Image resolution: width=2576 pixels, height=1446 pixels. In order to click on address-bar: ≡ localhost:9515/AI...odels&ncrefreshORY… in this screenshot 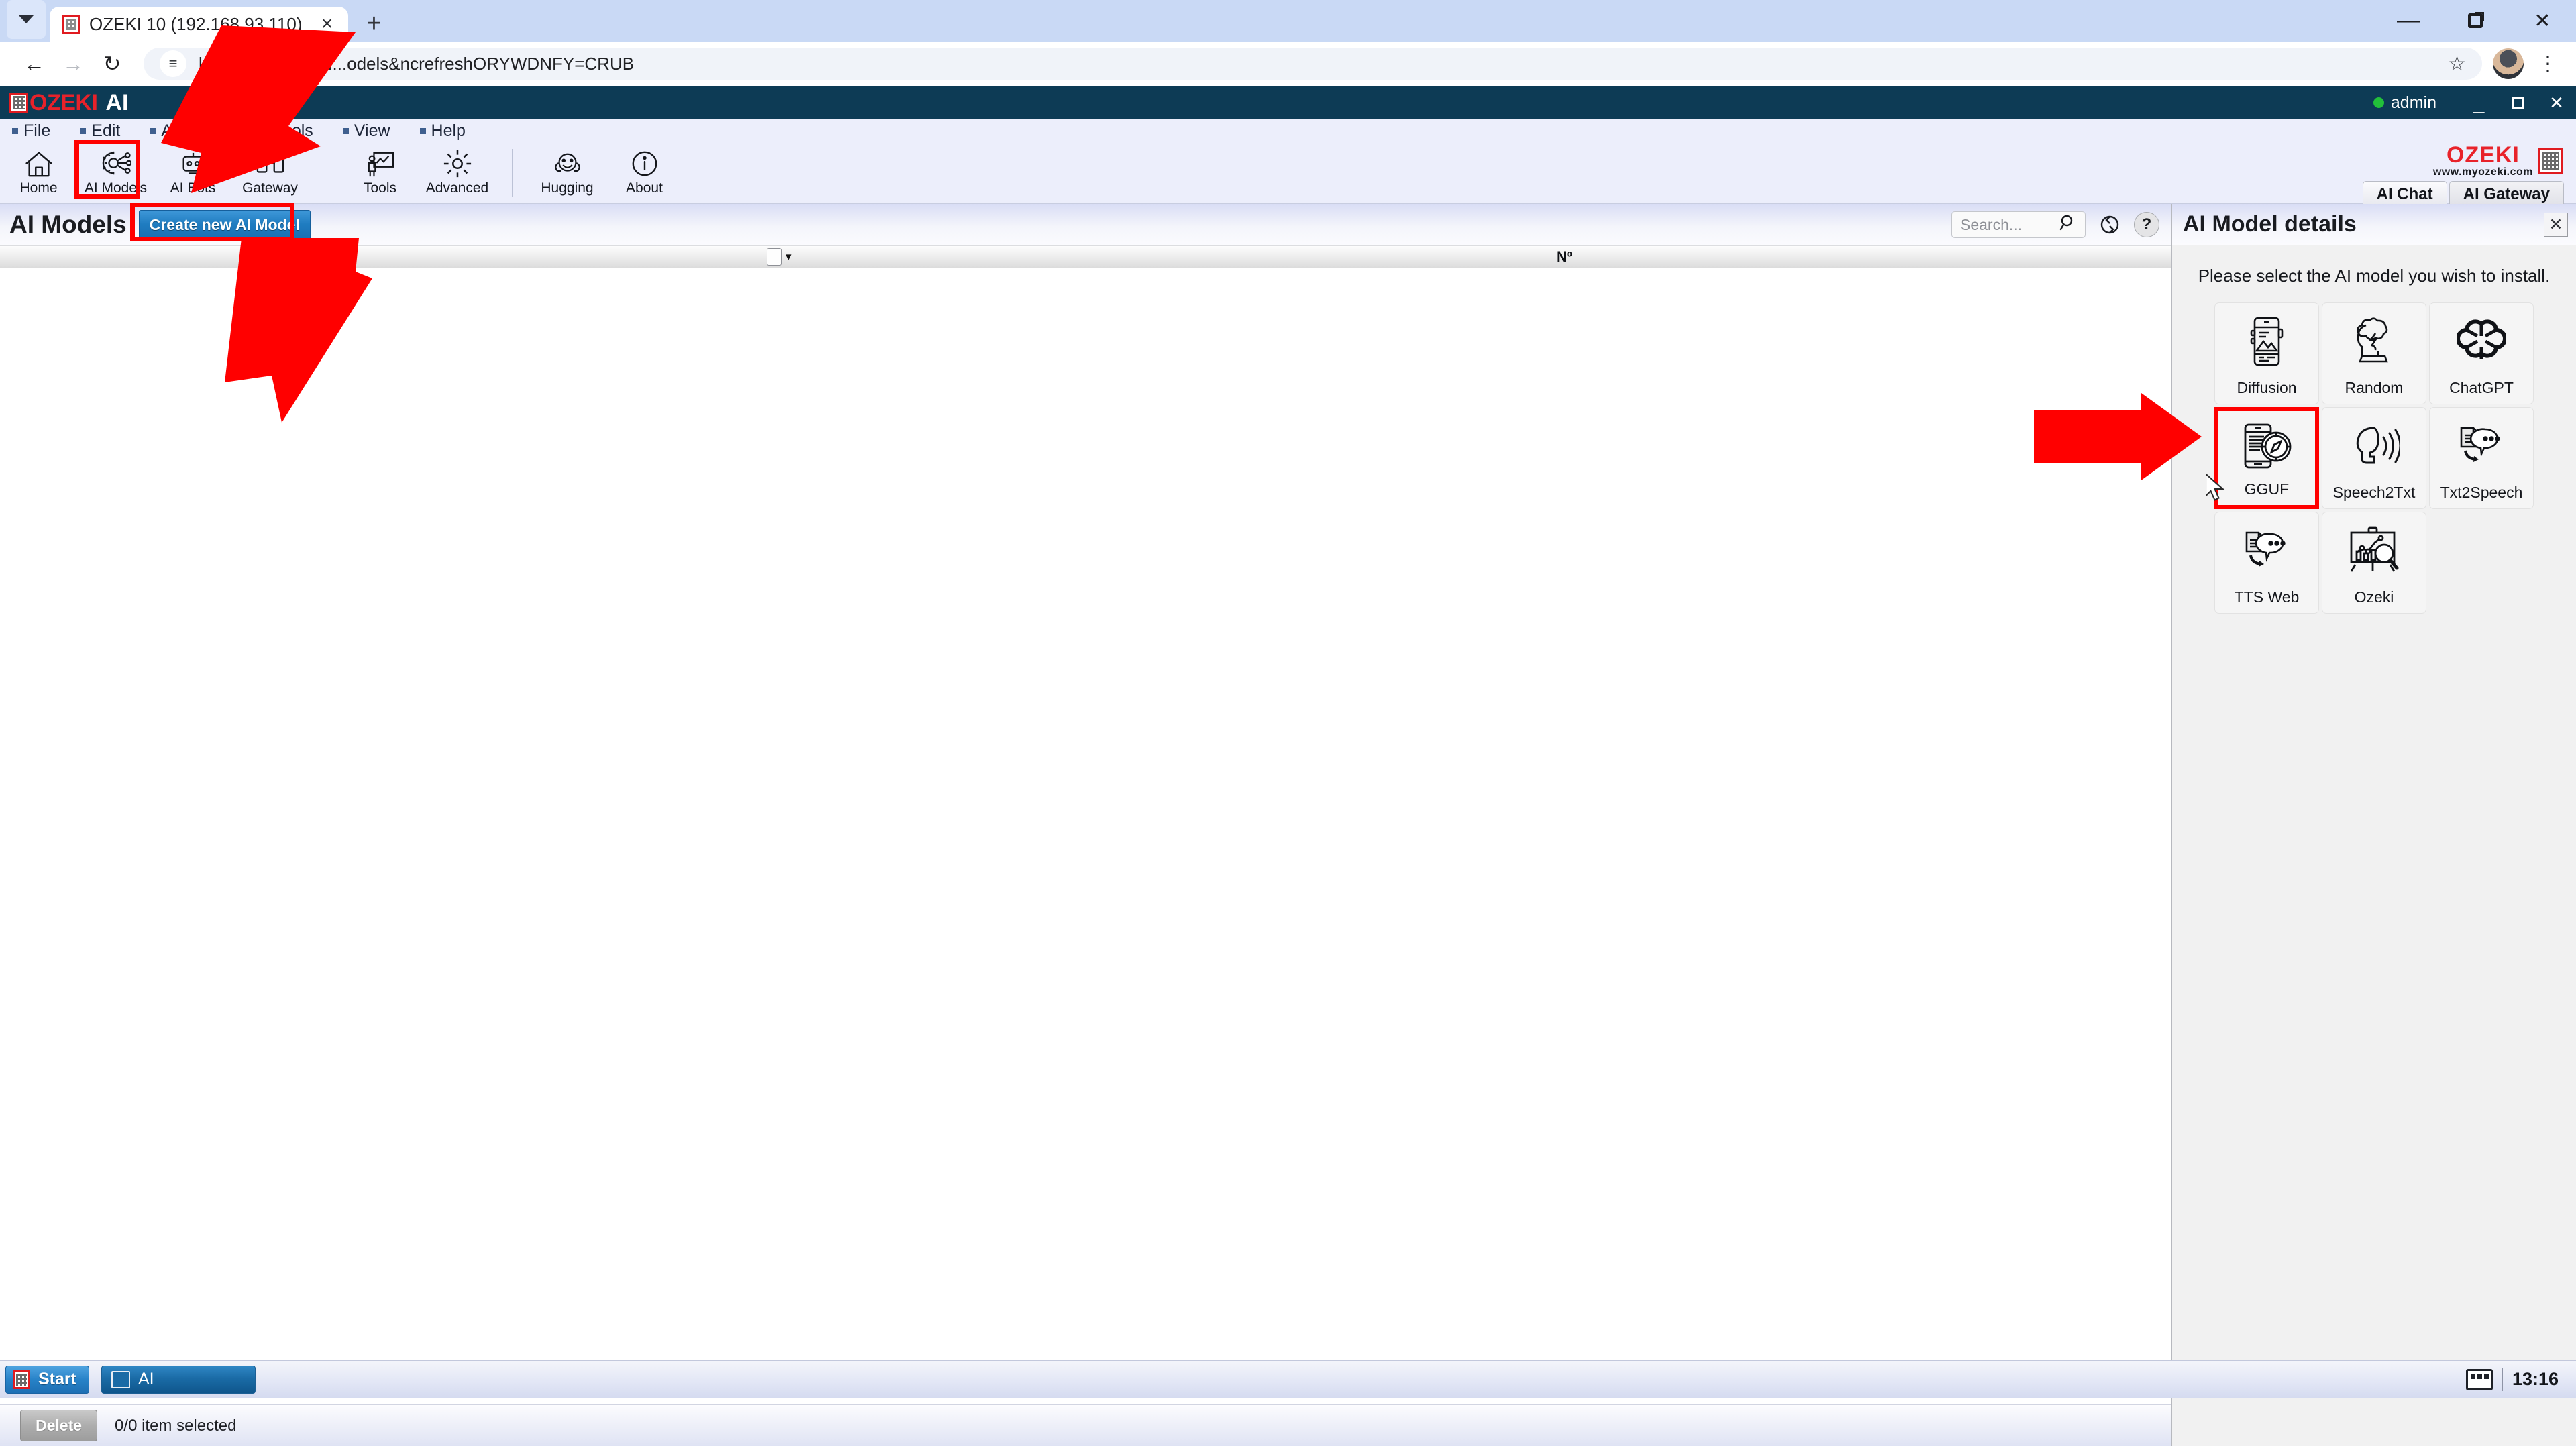, I will do `click(1313, 64)`.